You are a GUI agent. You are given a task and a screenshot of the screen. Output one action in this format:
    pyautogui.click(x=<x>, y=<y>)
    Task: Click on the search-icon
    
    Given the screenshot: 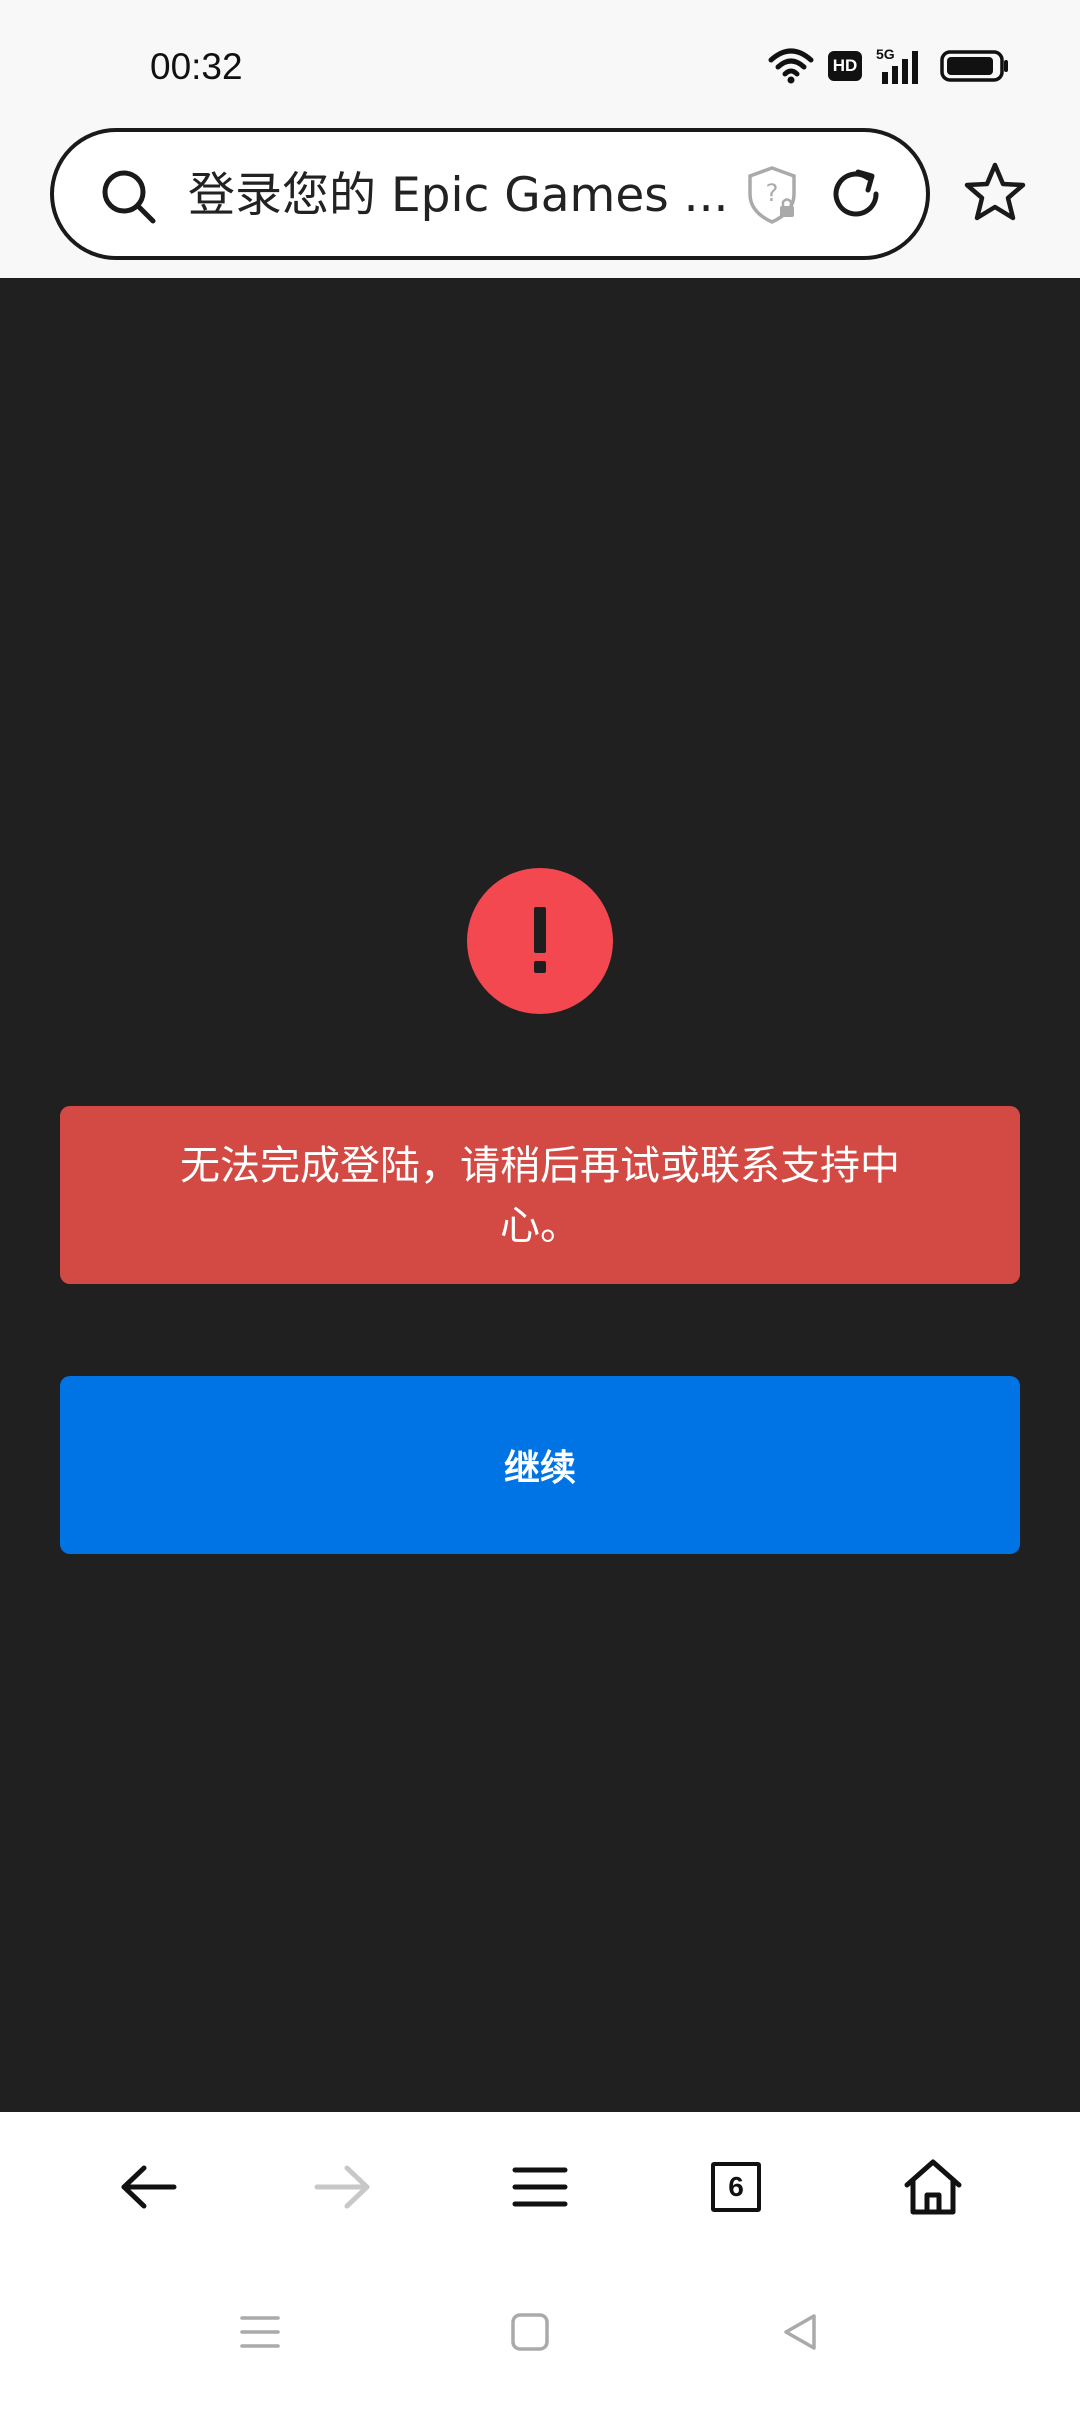 What is the action you would take?
    pyautogui.click(x=129, y=197)
    